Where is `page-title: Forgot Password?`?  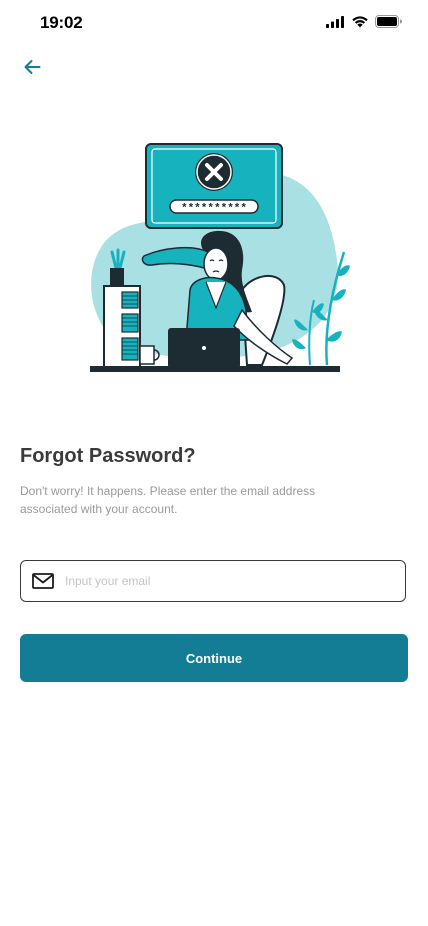 page-title: Forgot Password? is located at coordinates (108, 456).